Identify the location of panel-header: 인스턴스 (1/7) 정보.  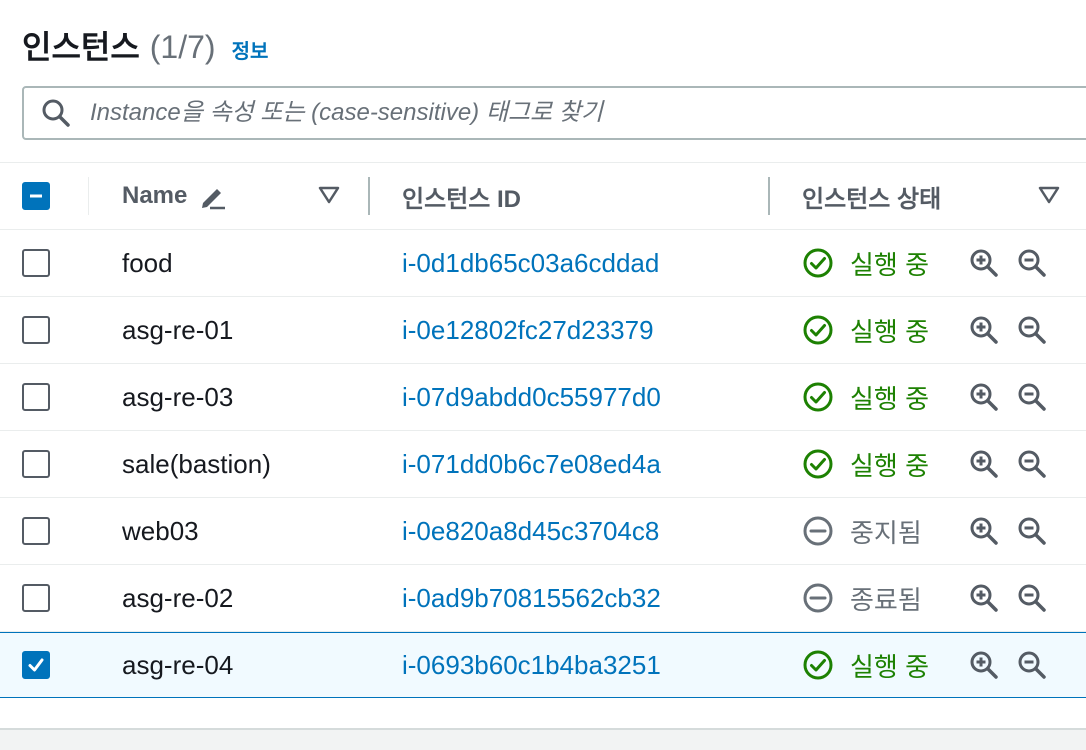
(145, 46).